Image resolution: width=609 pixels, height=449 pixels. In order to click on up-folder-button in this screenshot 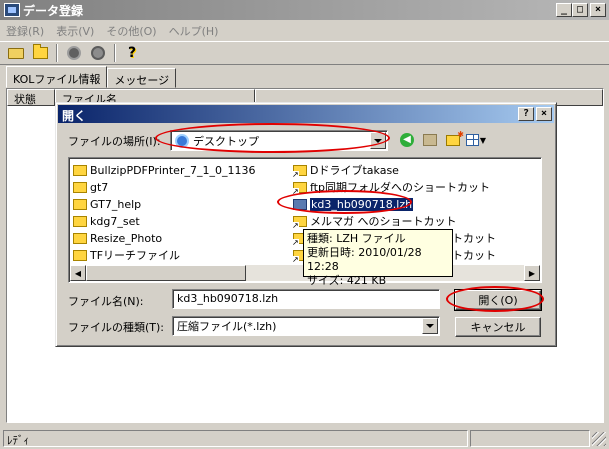, I will do `click(430, 140)`.